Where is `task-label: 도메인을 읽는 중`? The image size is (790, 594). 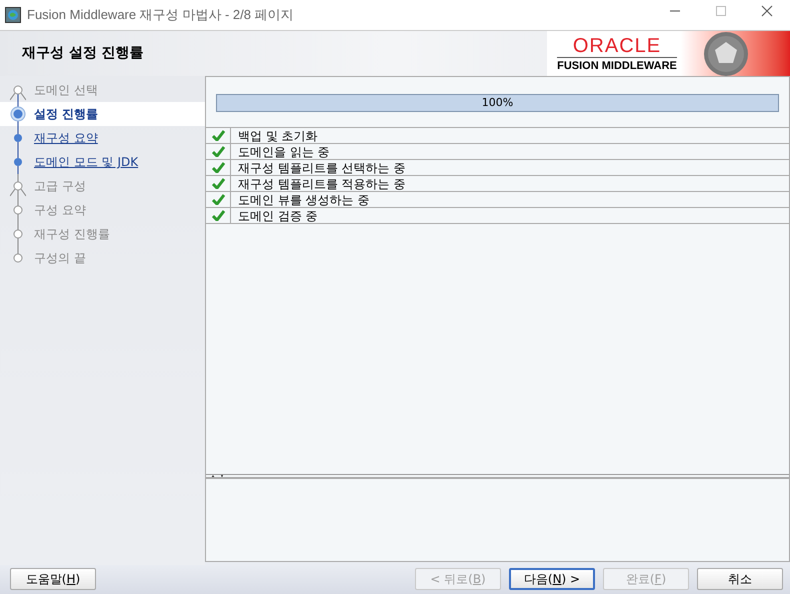
task-label: 도메인을 읽는 중 is located at coordinates (283, 151).